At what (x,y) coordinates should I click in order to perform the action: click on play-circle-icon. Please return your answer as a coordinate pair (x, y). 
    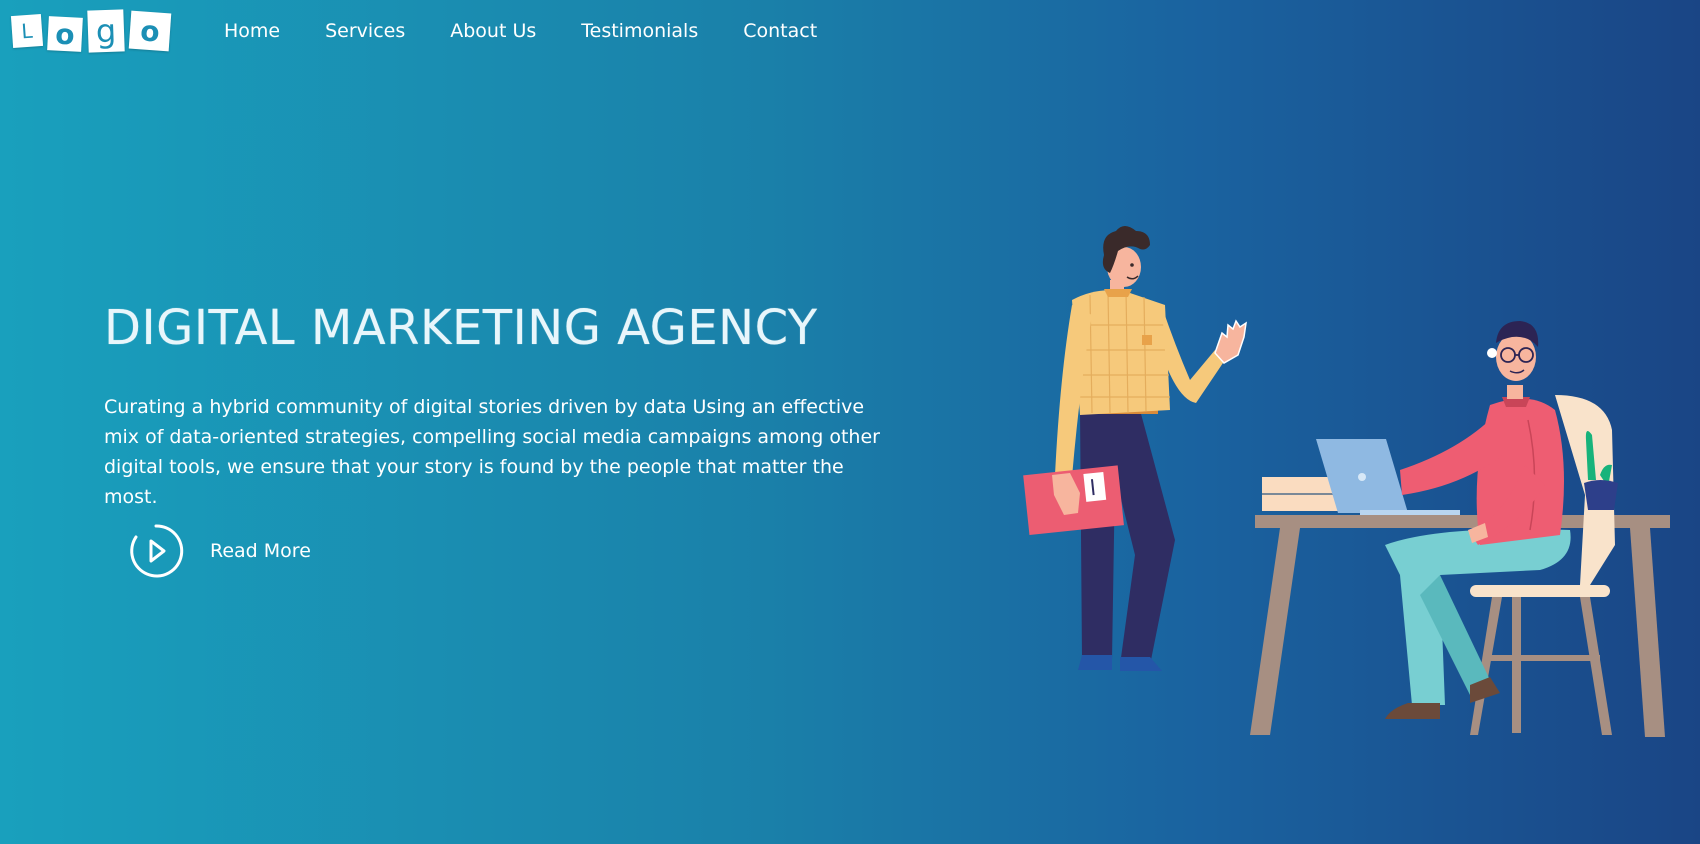
    Looking at the image, I should click on (157, 551).